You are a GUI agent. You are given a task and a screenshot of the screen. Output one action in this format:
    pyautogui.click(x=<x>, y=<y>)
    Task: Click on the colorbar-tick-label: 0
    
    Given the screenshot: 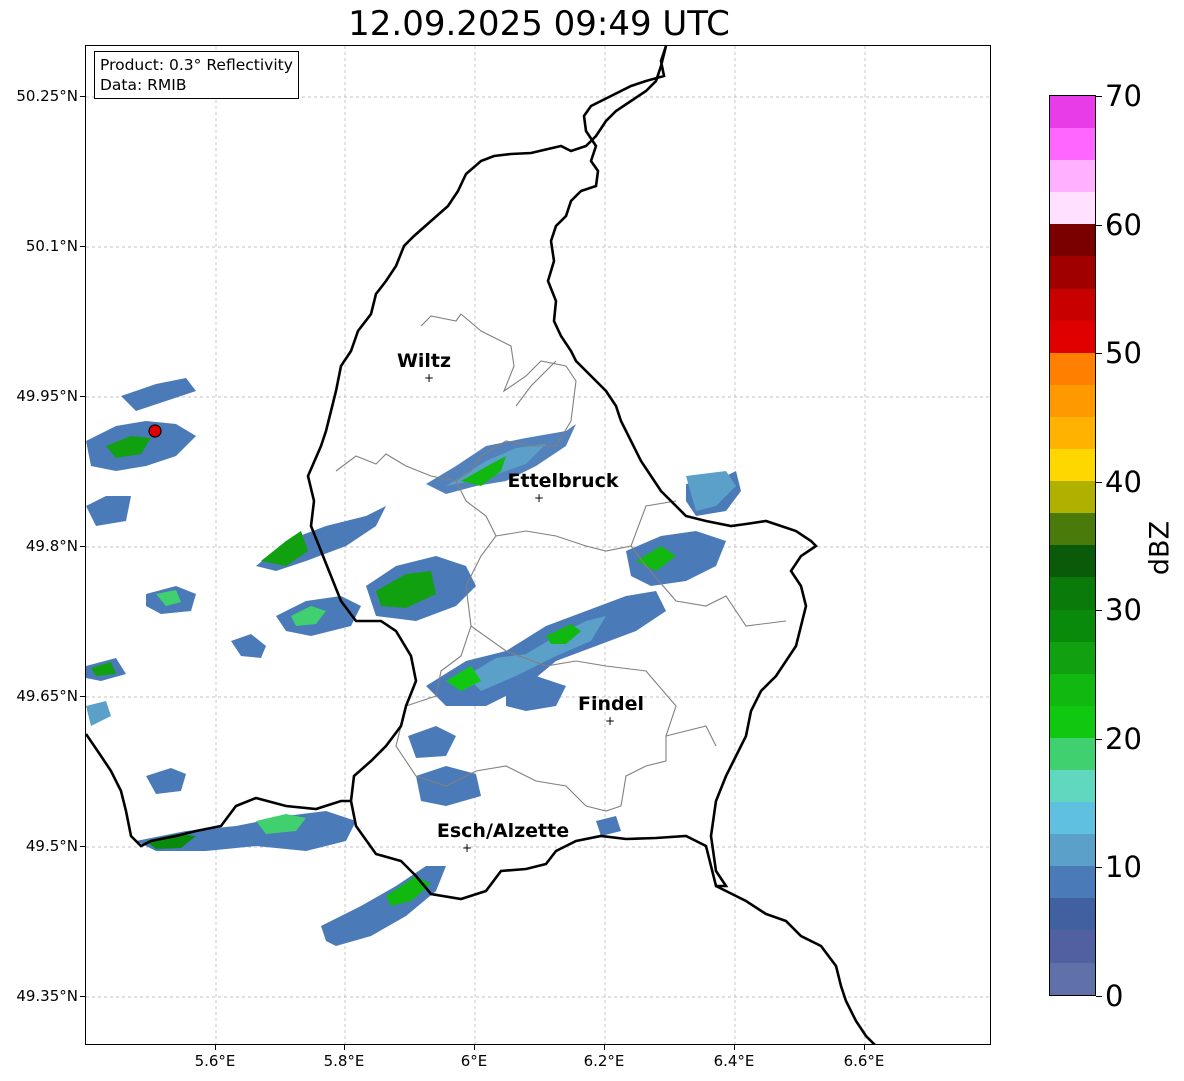 What is the action you would take?
    pyautogui.click(x=1114, y=996)
    